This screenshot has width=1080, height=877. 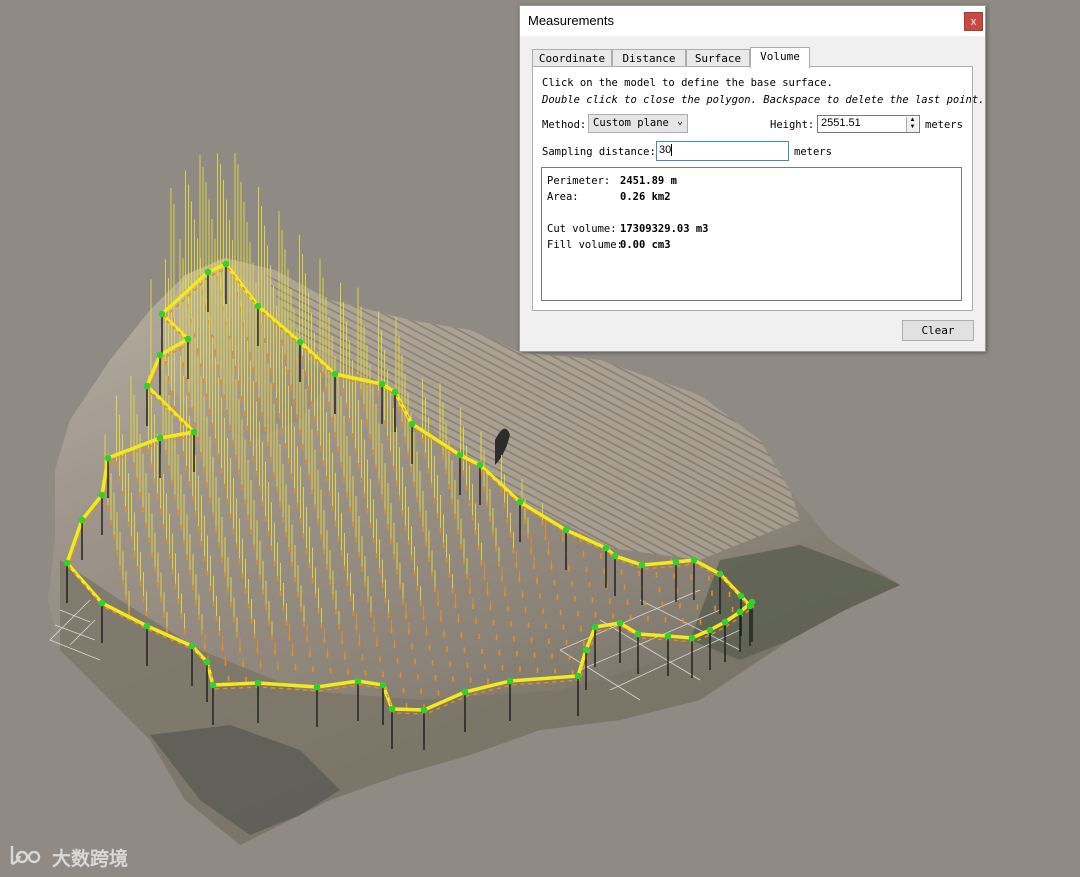 What do you see at coordinates (572, 58) in the screenshot?
I see `tab-coordinate: Coordinate` at bounding box center [572, 58].